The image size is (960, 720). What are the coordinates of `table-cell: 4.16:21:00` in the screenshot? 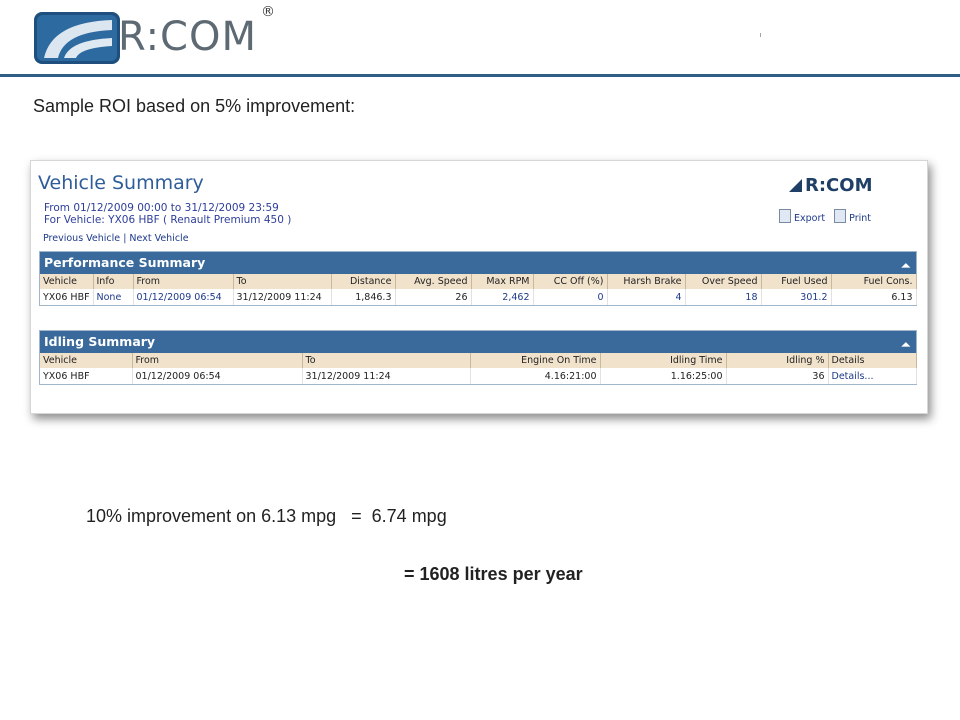 It's located at (535, 376).